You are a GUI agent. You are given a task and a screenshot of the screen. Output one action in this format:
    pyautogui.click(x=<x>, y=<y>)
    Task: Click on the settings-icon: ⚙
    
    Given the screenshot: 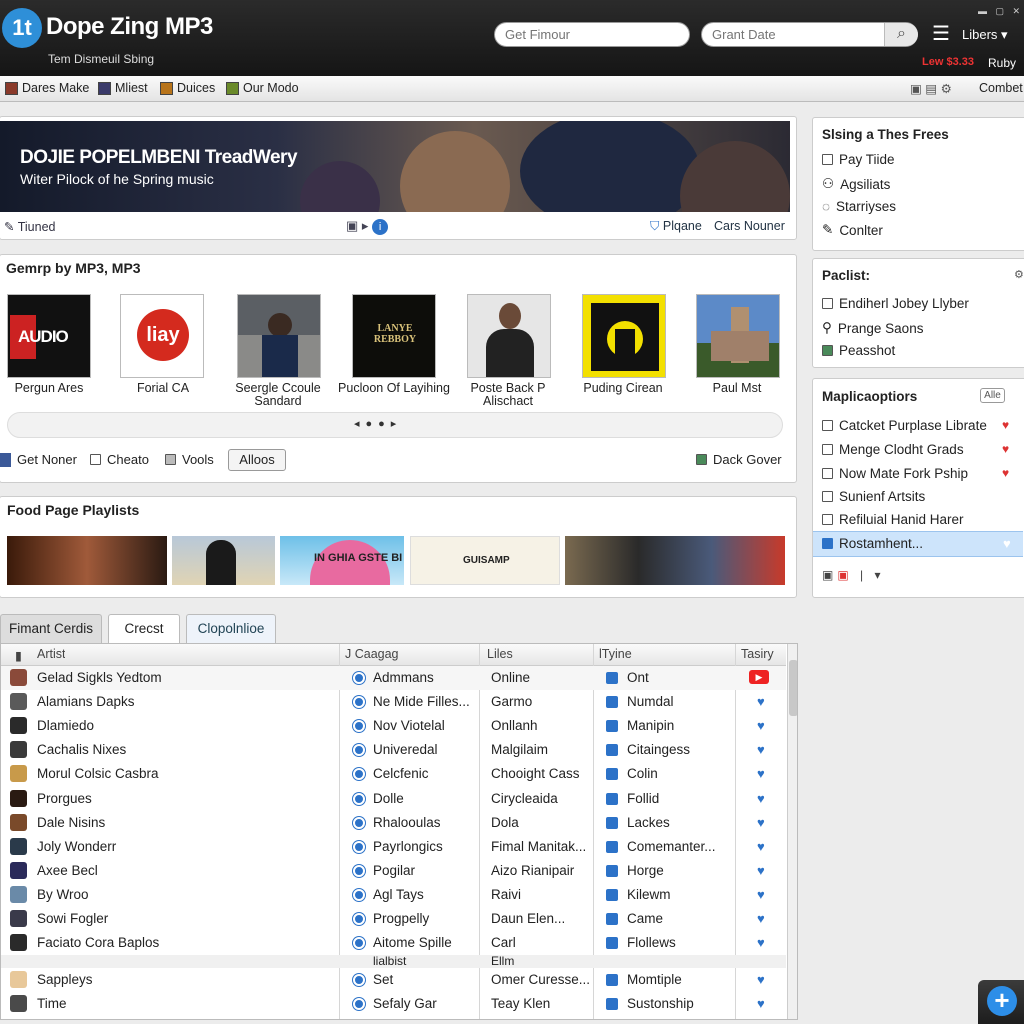 What is the action you would take?
    pyautogui.click(x=1019, y=274)
    